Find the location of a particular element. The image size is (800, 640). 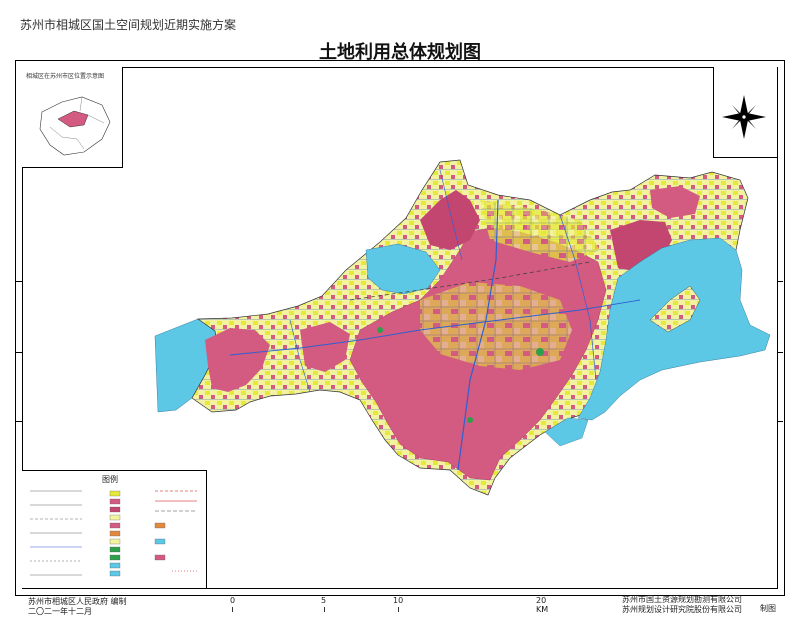

footer-right-line2: 苏州规划设计研究院股份有限公司 is located at coordinates (682, 609).